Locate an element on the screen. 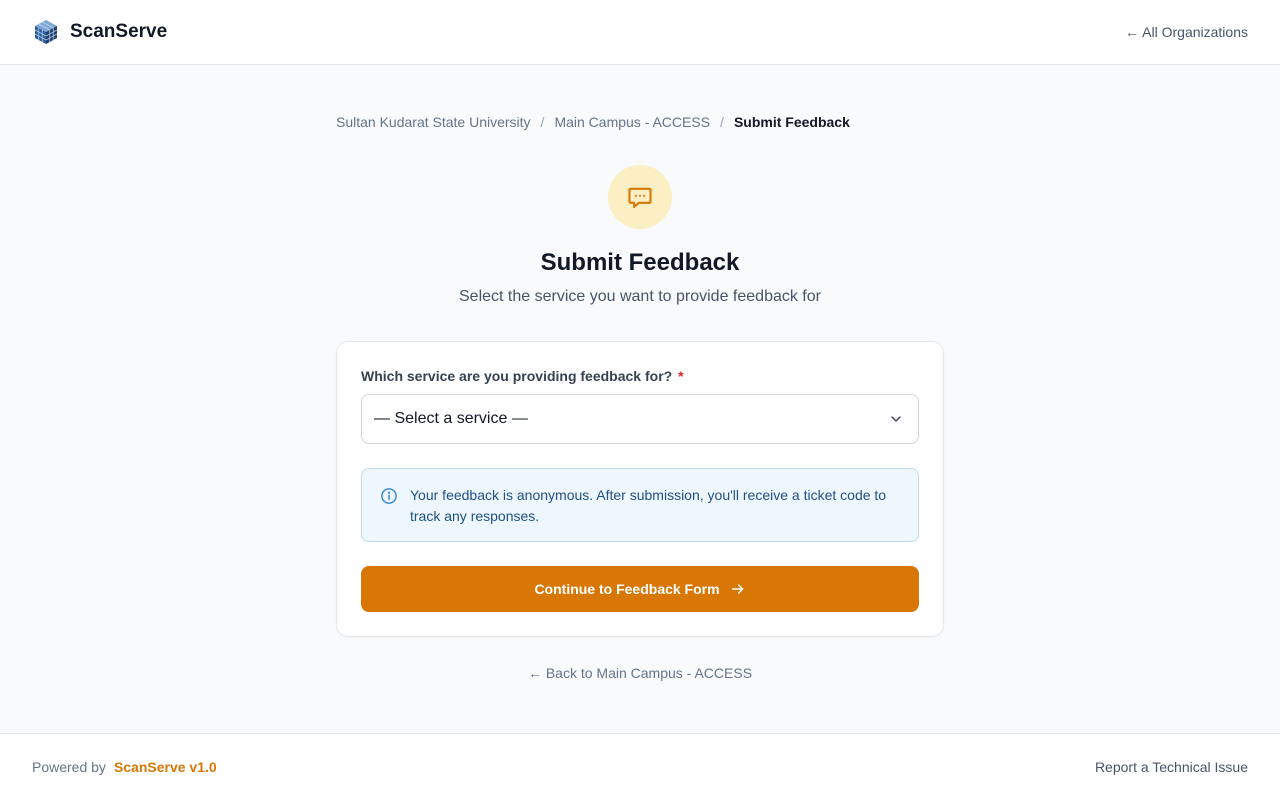 This screenshot has width=1280, height=800. breadcrumb-university: Sultan Kudarat State University is located at coordinates (433, 122).